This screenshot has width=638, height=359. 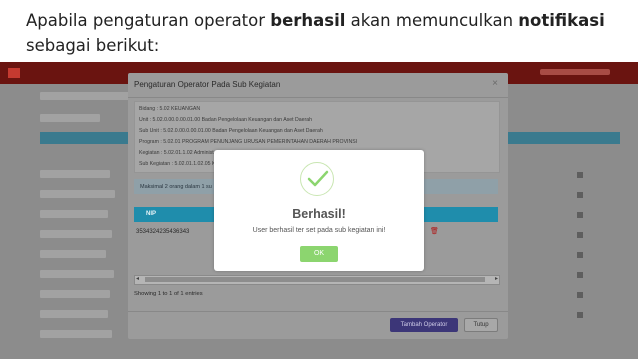 What do you see at coordinates (481, 325) in the screenshot?
I see `close-button: Tutup` at bounding box center [481, 325].